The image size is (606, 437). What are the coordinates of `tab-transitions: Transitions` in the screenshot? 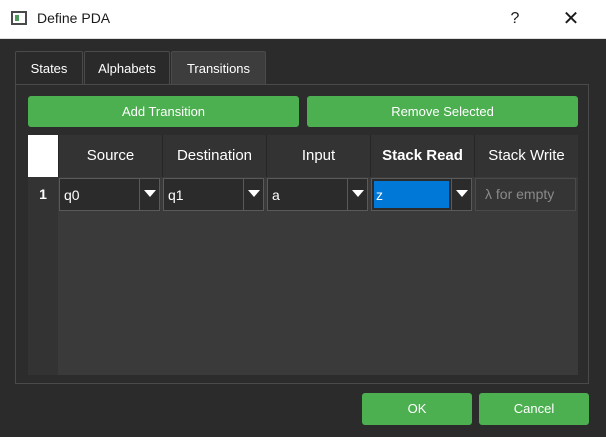 It's located at (218, 67).